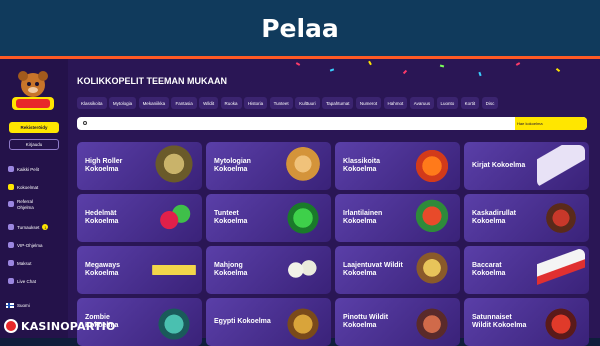  Describe the element at coordinates (11, 227) in the screenshot. I see `trophy-icon` at that location.